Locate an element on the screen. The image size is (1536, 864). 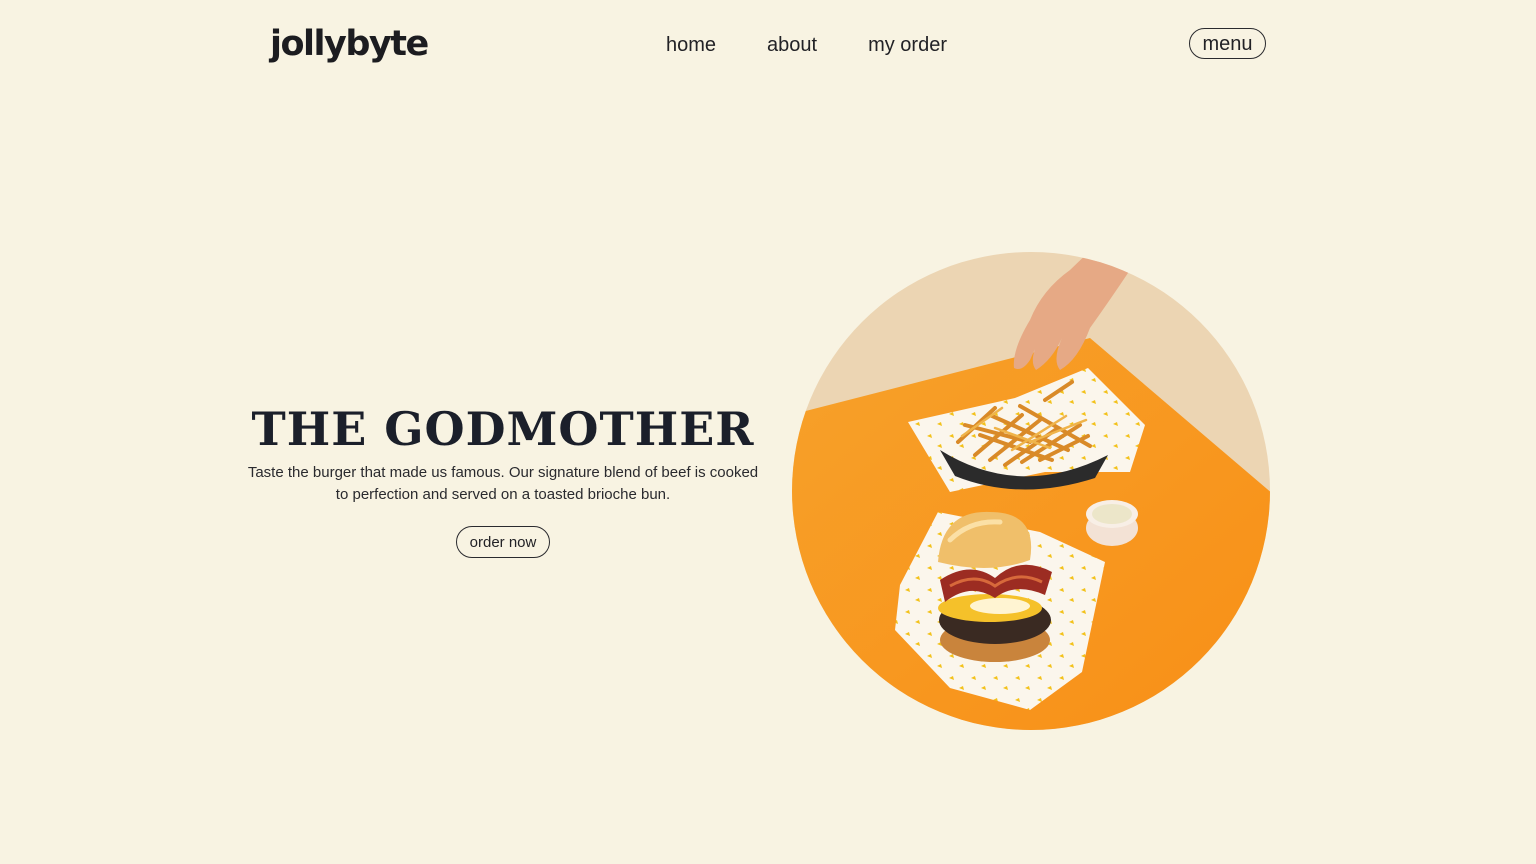
order-now-button: order now is located at coordinates (503, 542).